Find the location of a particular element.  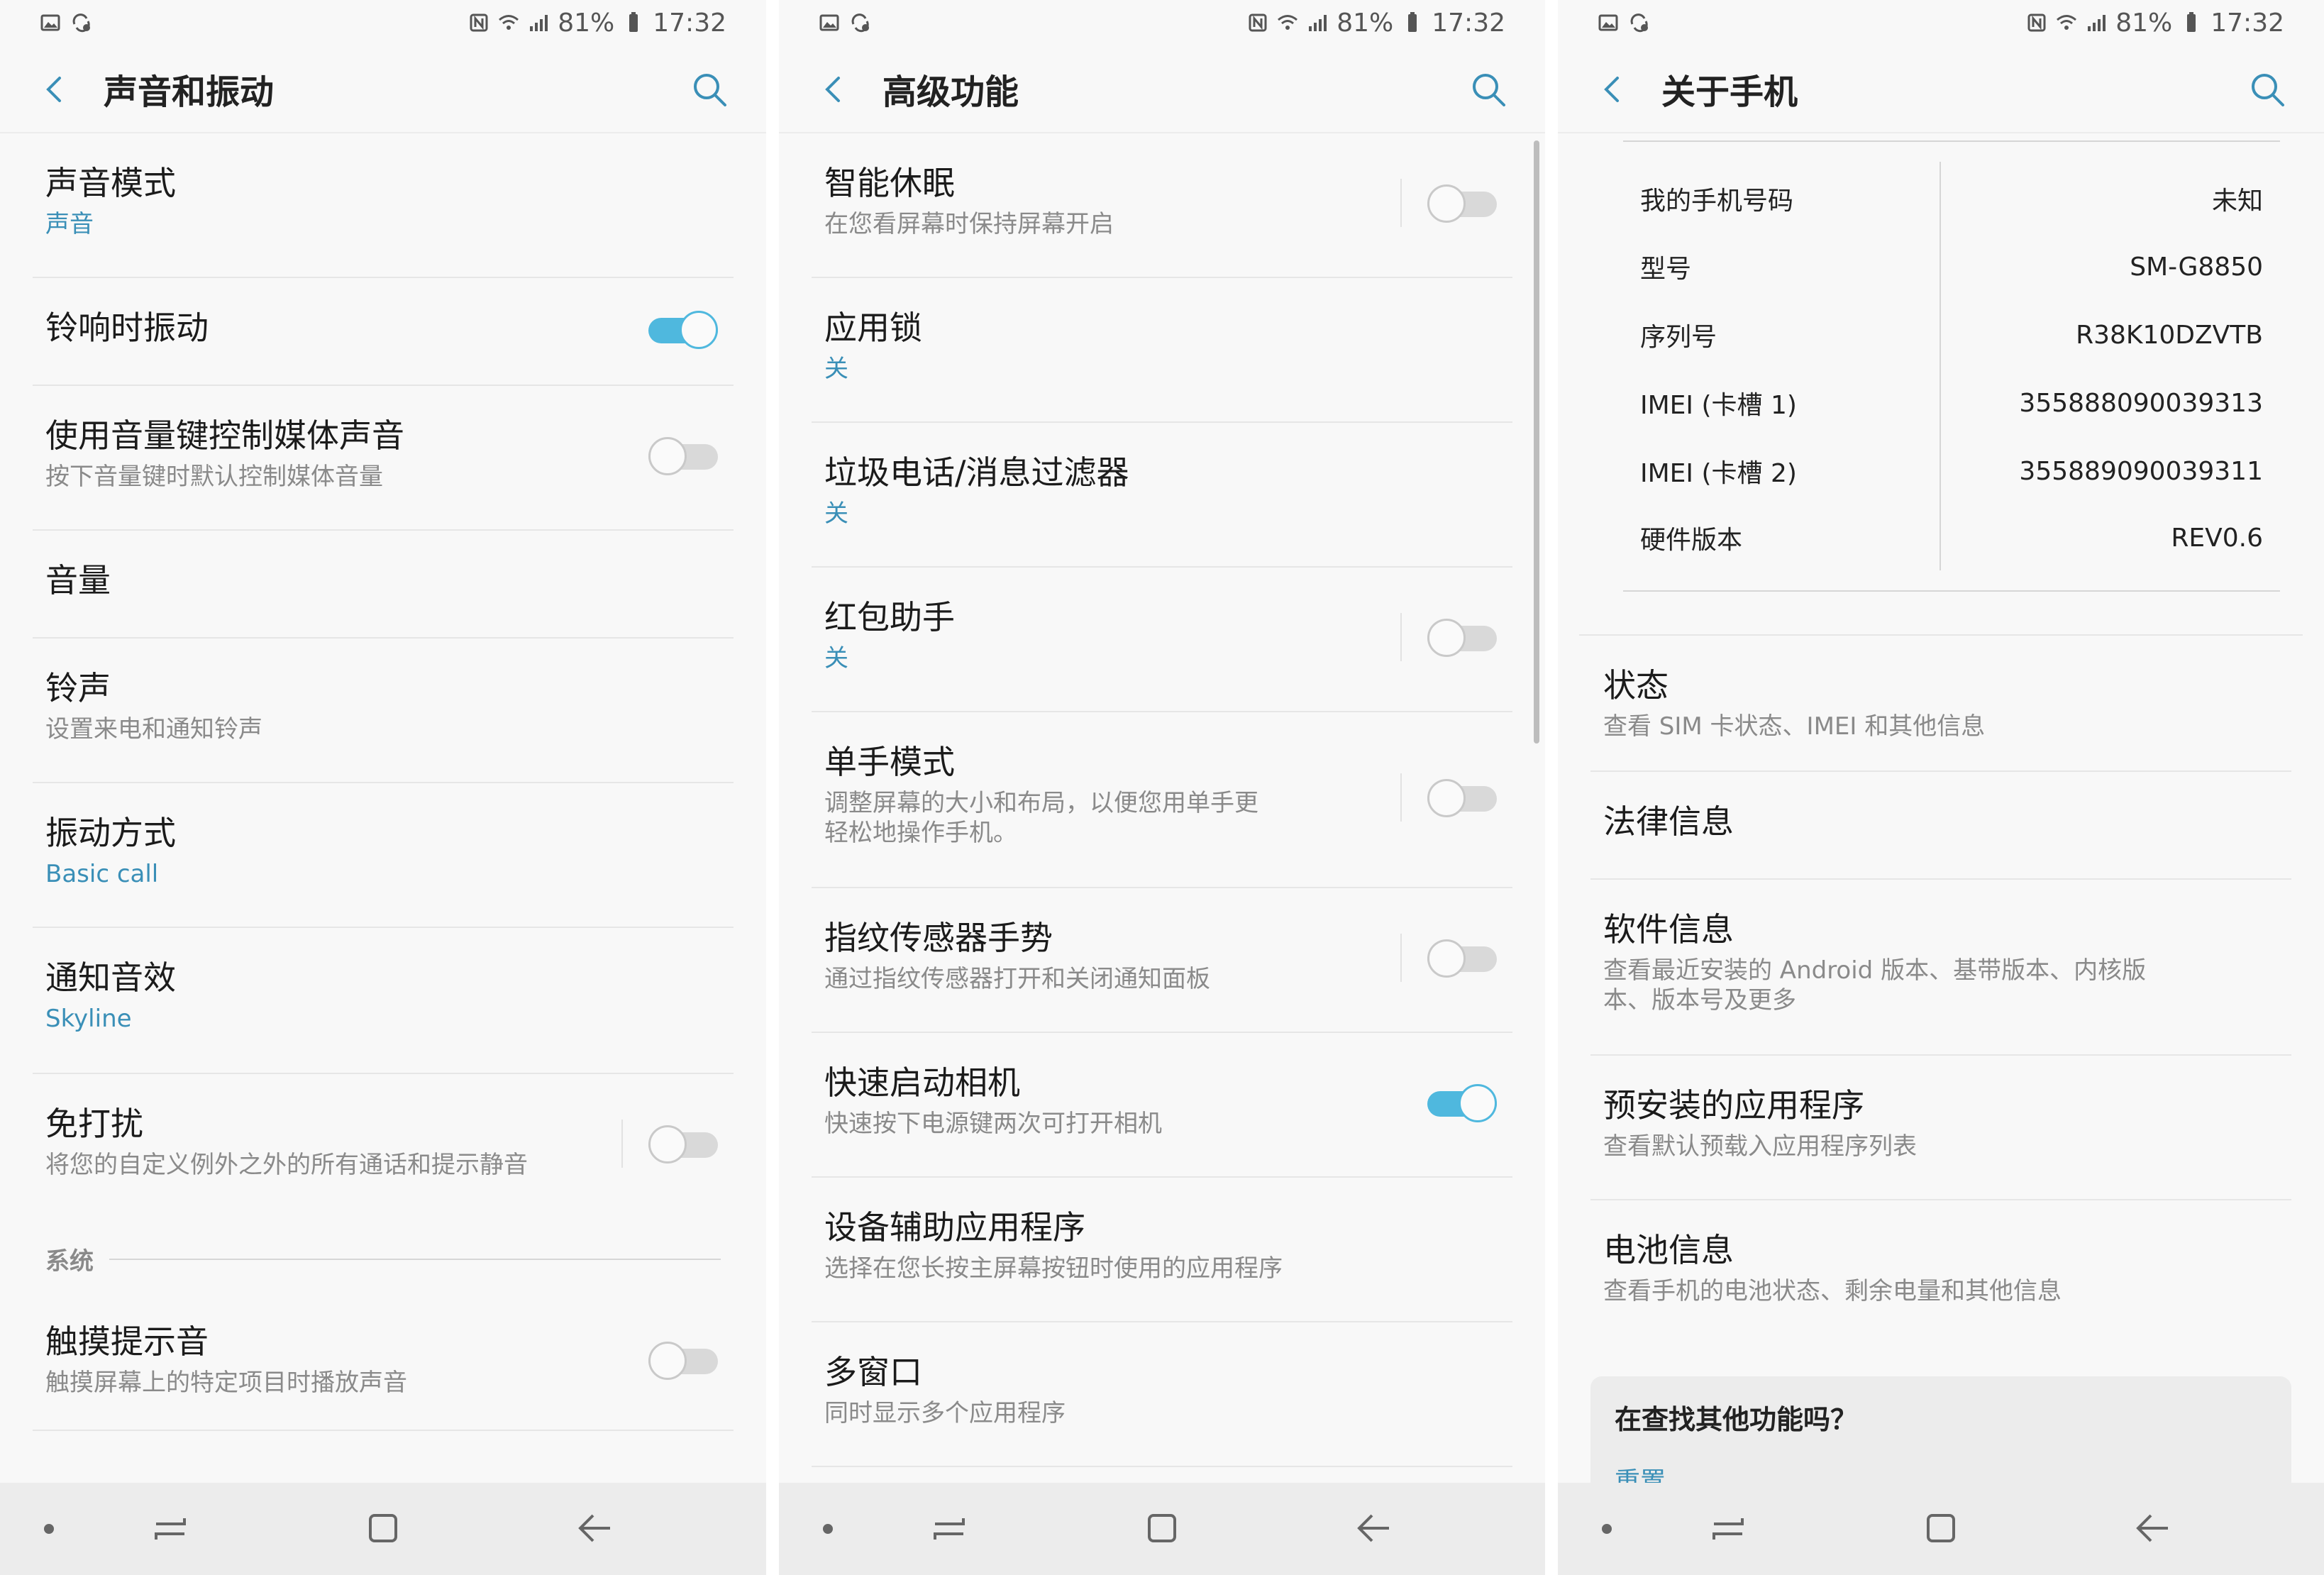

setting-description: 快速按下电源键两次可打开相机 is located at coordinates (993, 1123).